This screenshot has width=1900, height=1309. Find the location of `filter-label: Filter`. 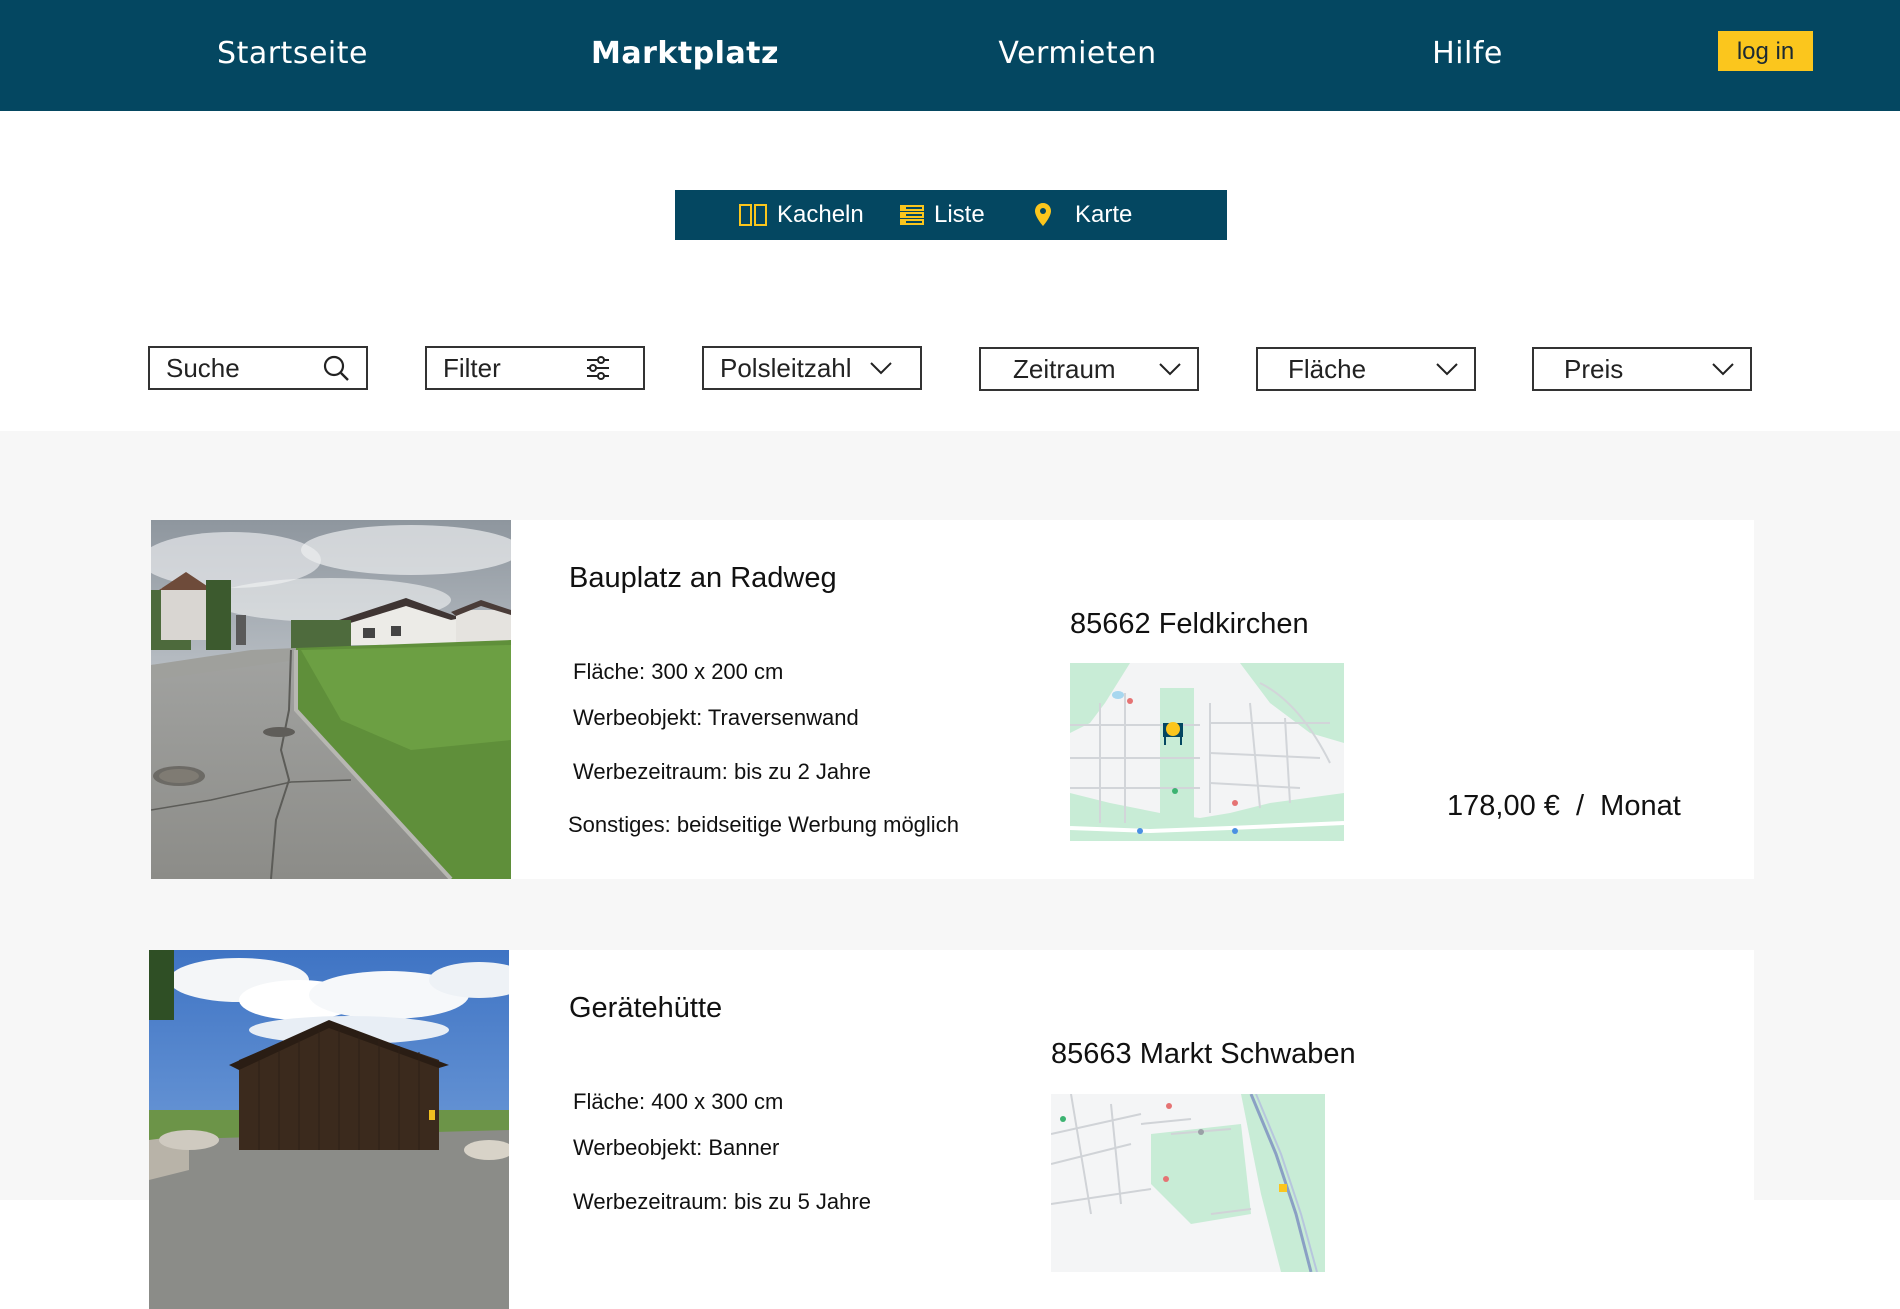

filter-label: Filter is located at coordinates (472, 367).